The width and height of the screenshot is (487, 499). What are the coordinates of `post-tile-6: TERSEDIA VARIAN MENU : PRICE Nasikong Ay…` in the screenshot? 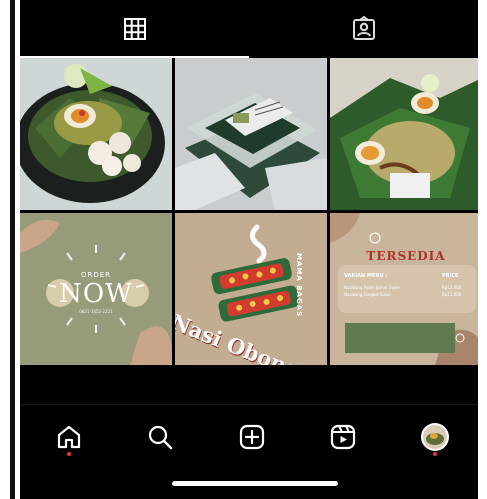 It's located at (404, 289).